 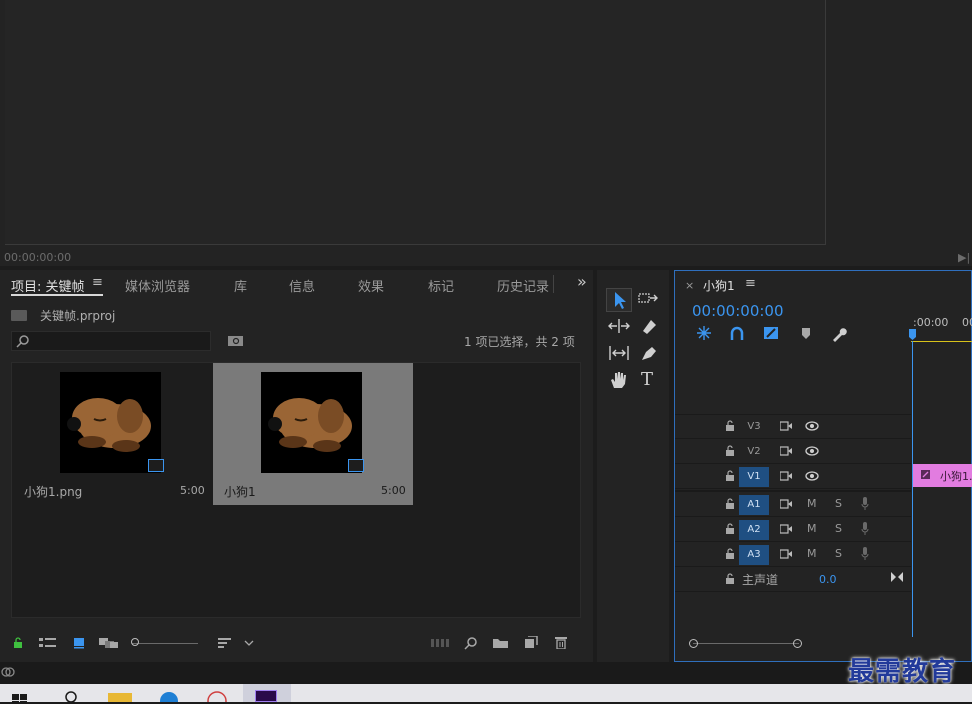 What do you see at coordinates (649, 326) in the screenshot?
I see `razor-tool-icon` at bounding box center [649, 326].